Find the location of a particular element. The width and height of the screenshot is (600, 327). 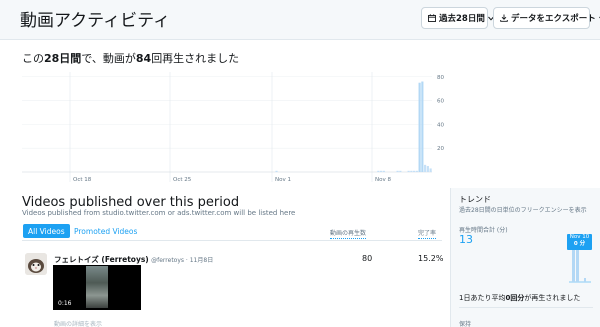

video-detail-link: 動画の詳細を表示 is located at coordinates (78, 323).